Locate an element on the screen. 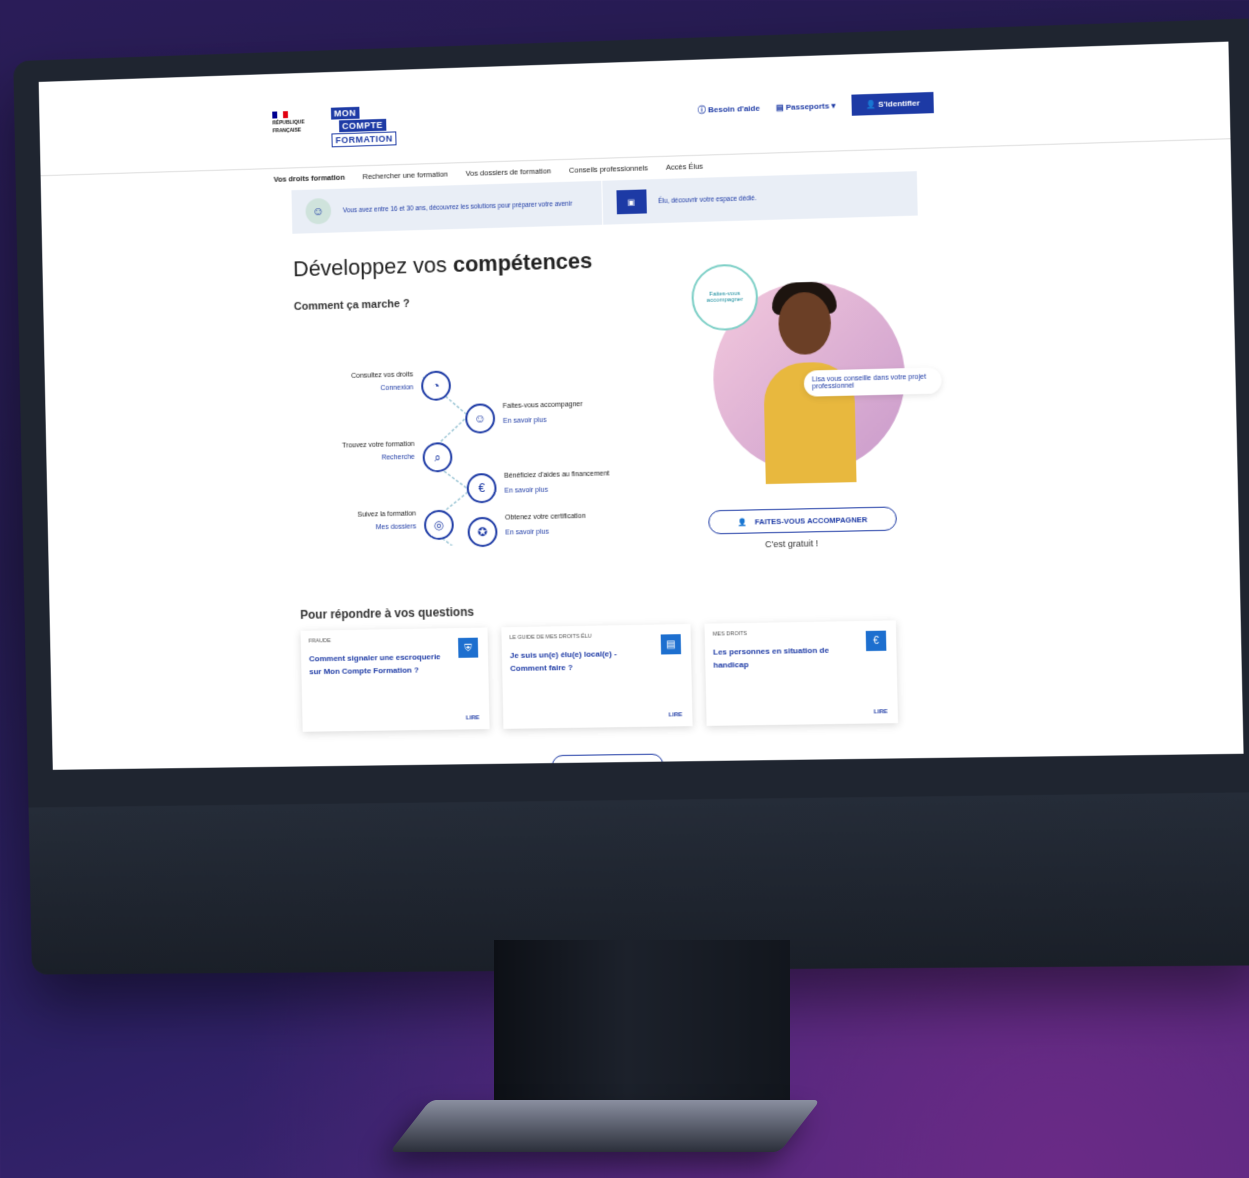  login-button: 👤 S'identifier is located at coordinates (893, 103).